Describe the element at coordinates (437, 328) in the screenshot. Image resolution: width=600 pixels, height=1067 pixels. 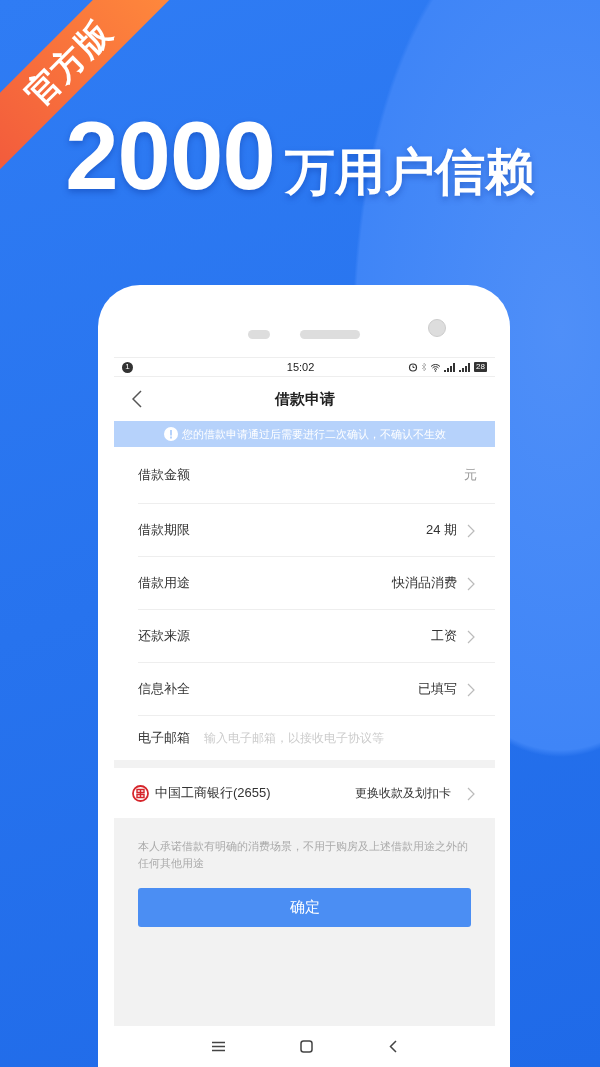
I see `camera-icon` at that location.